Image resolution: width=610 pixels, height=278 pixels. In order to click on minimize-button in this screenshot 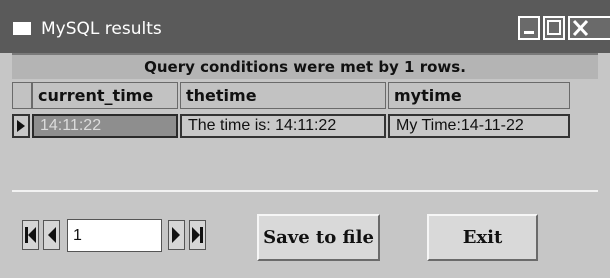, I will do `click(529, 28)`.